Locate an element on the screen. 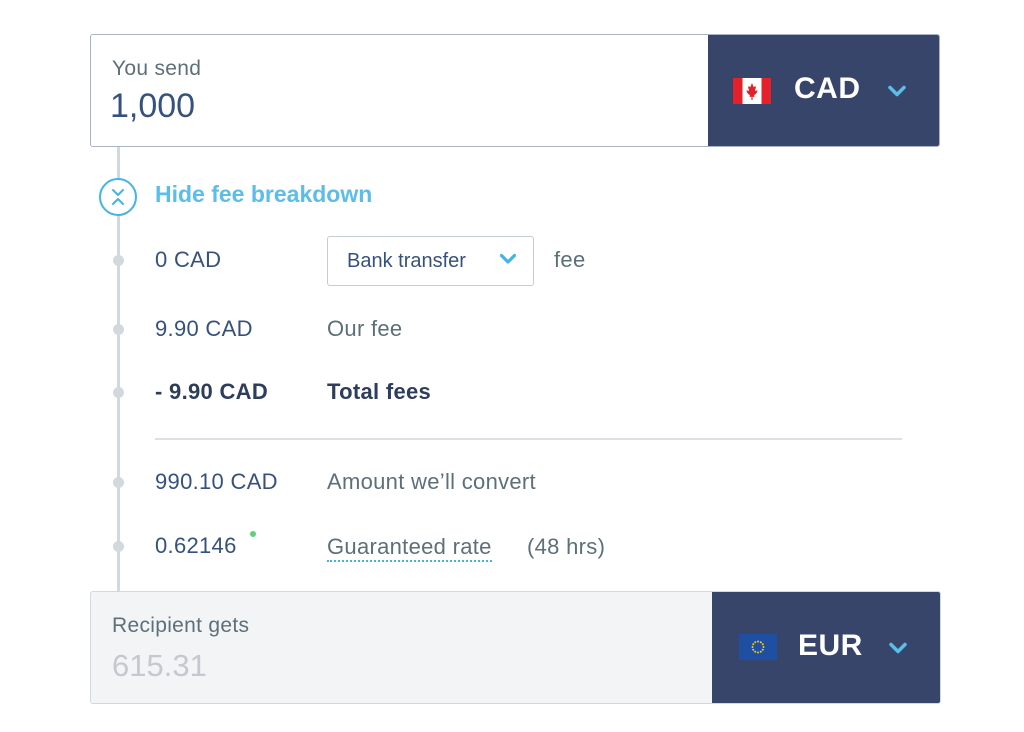 Image resolution: width=1024 pixels, height=732 pixels. send-amount-input is located at coordinates (390, 106).